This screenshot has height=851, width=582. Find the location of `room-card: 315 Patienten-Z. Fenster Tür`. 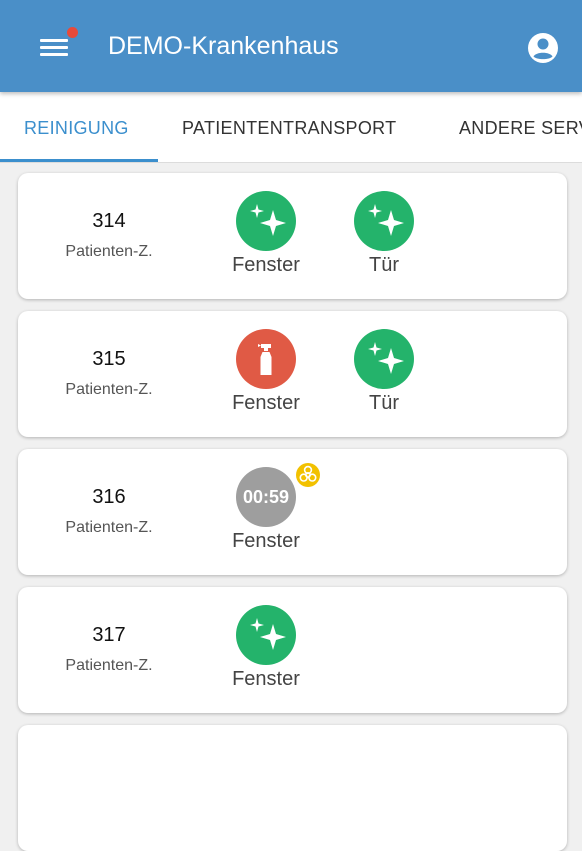

room-card: 315 Patienten-Z. Fenster Tür is located at coordinates (292, 374).